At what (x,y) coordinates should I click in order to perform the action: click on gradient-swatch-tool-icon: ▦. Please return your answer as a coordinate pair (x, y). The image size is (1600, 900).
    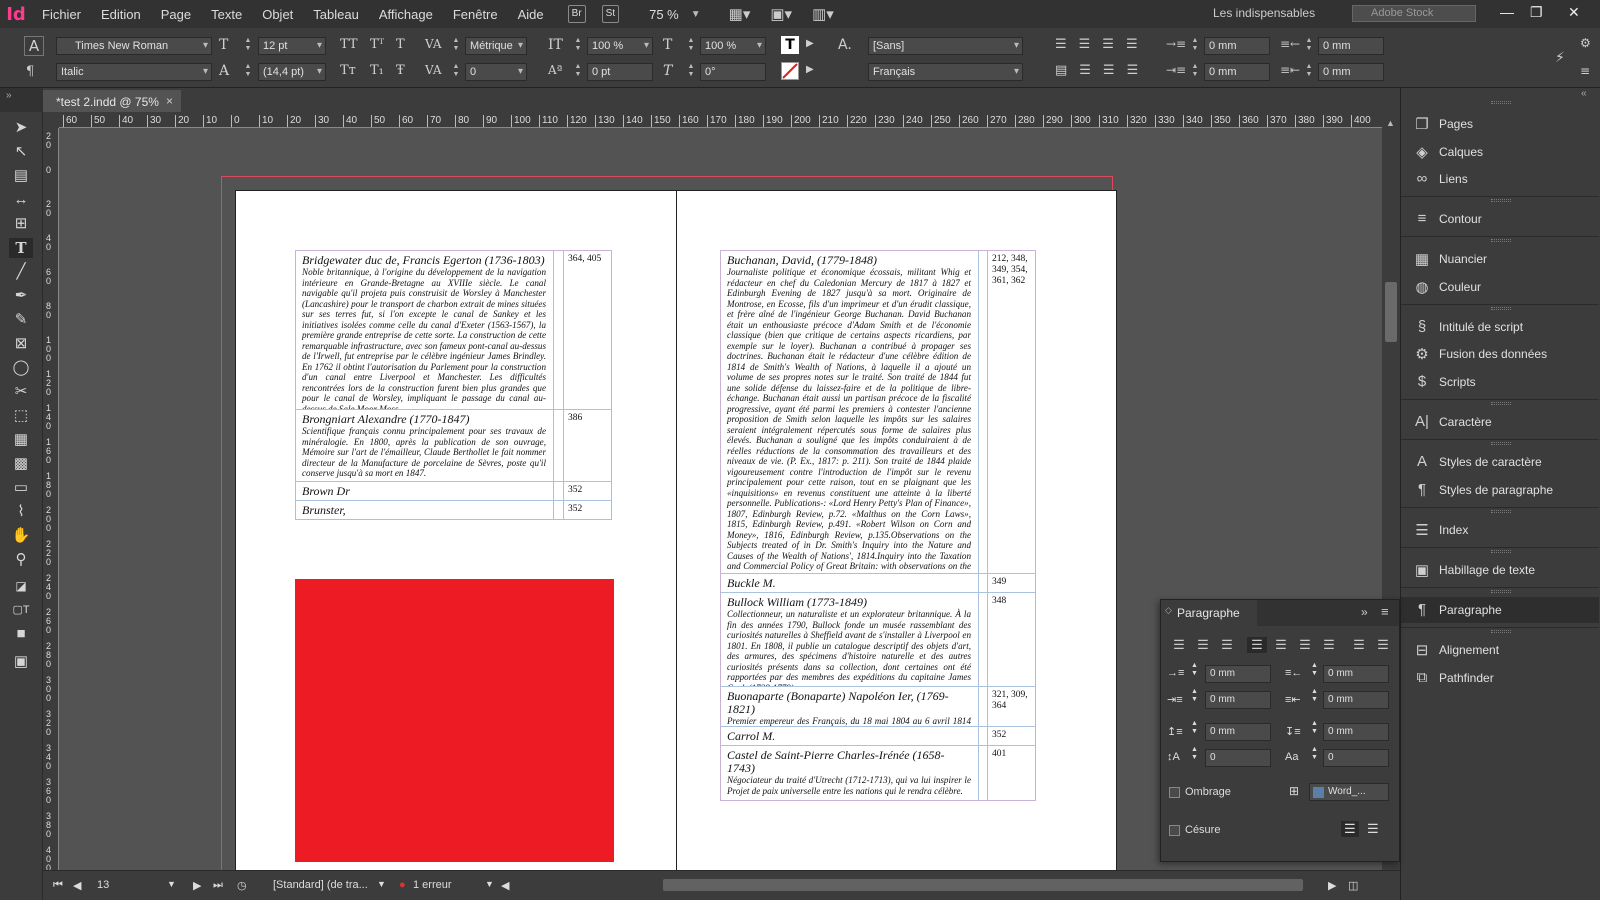
    Looking at the image, I should click on (21, 440).